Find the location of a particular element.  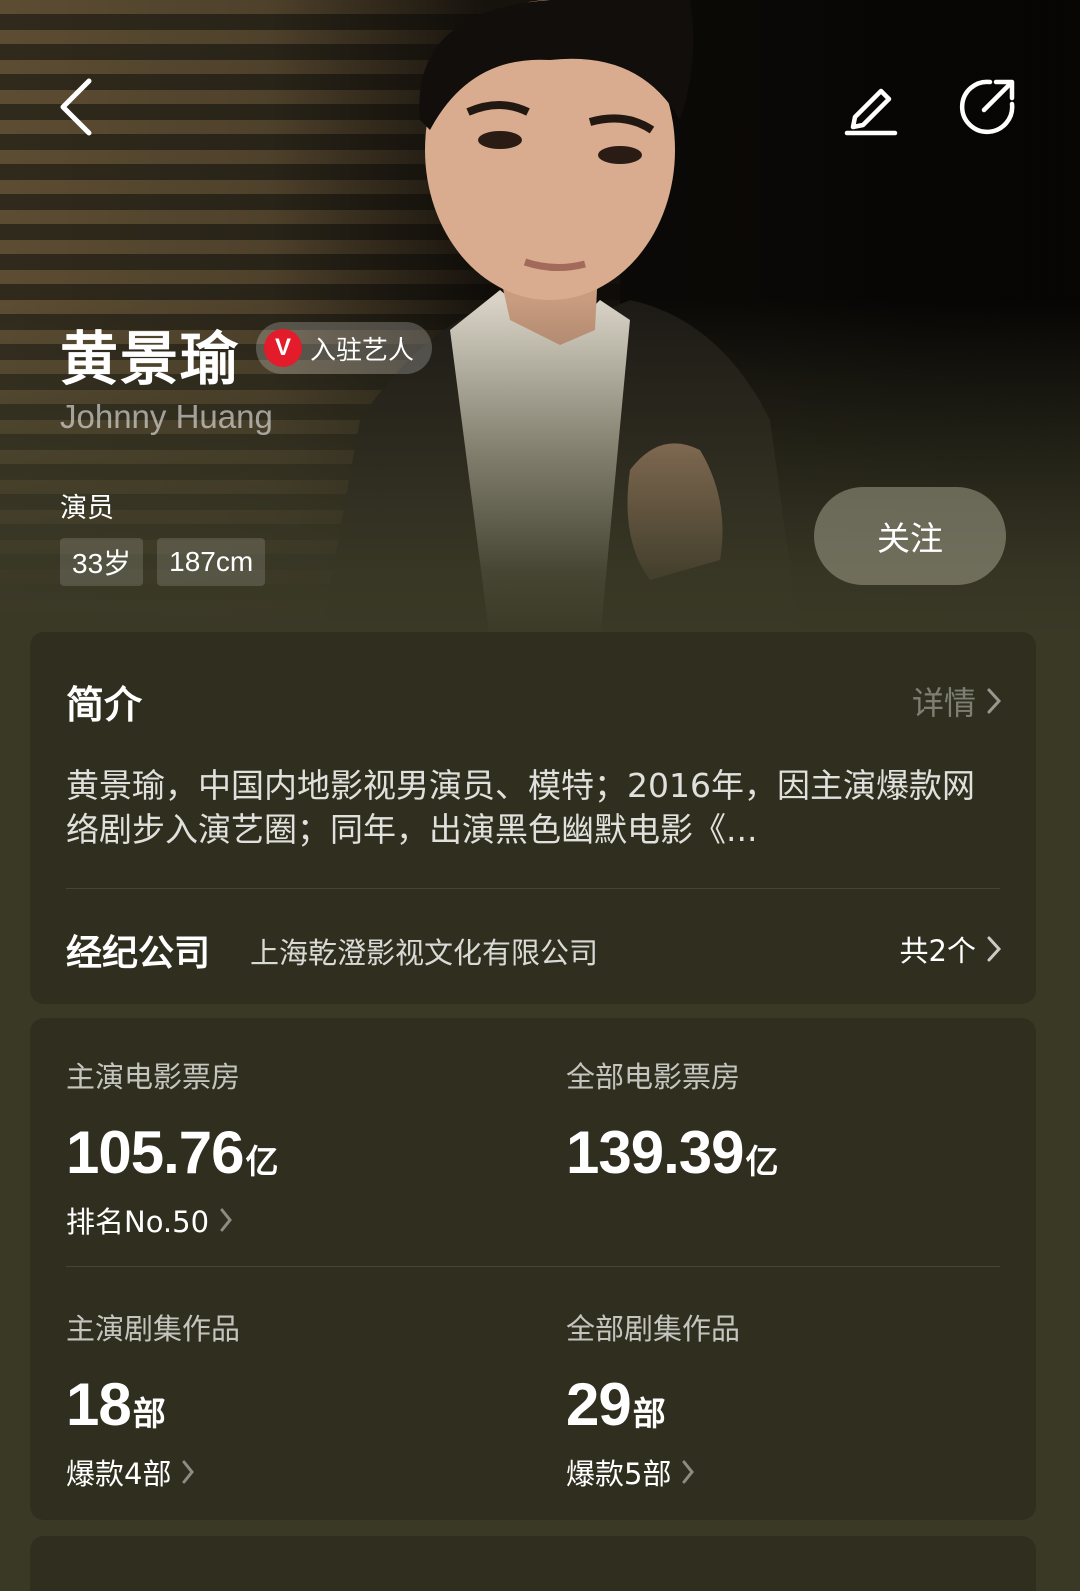

verified-artist-badge: V 入驻艺人 is located at coordinates (344, 348).